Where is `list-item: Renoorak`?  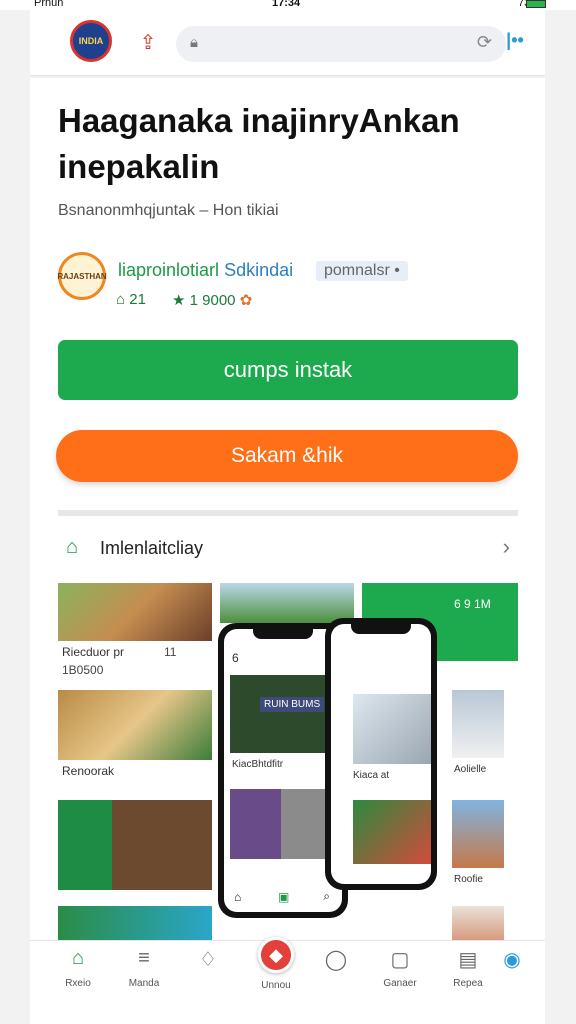 list-item: Renoorak is located at coordinates (135, 737).